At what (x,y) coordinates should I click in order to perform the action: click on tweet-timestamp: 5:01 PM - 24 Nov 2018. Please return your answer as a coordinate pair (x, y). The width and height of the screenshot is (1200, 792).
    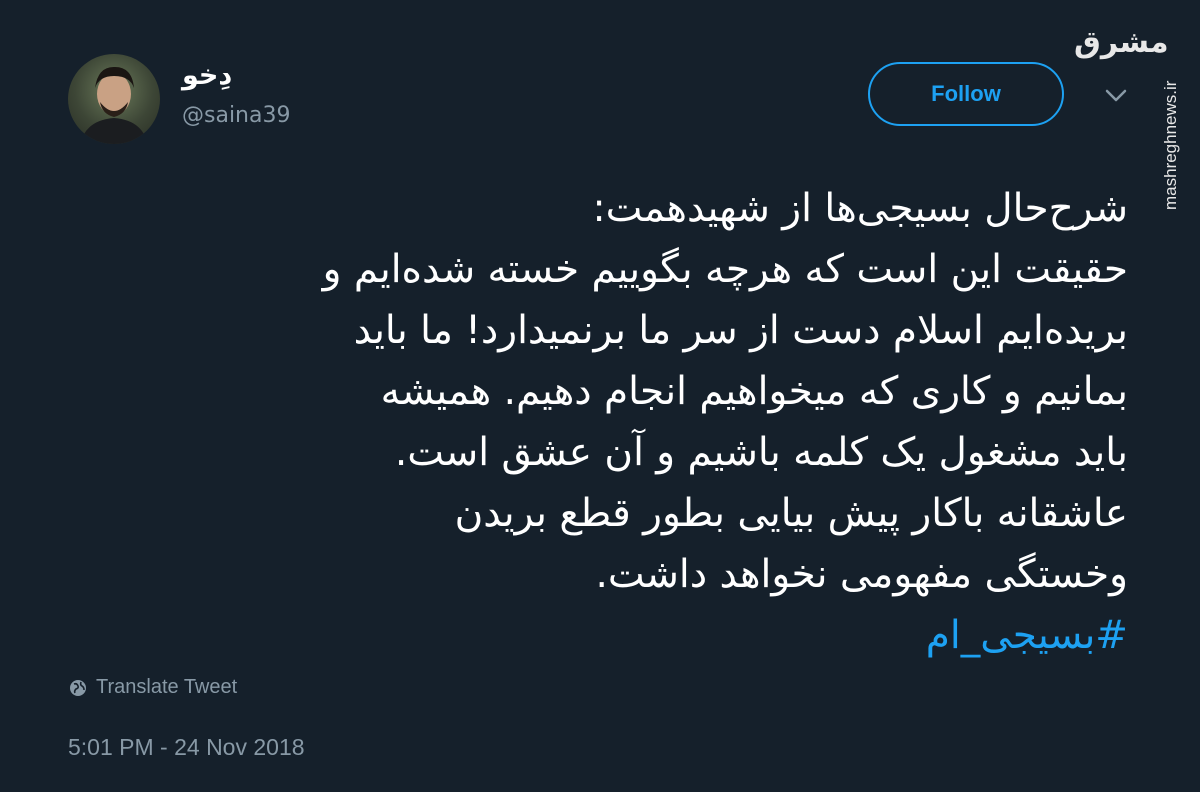
    Looking at the image, I should click on (186, 747).